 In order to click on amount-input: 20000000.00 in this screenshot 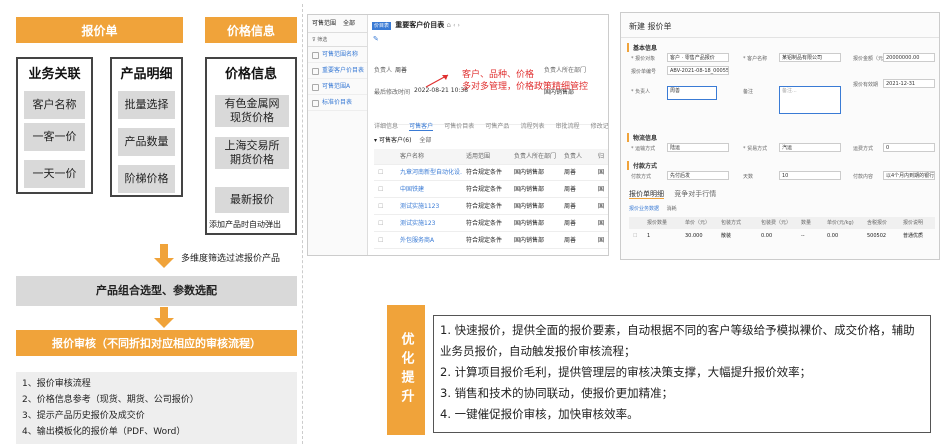, I will do `click(909, 57)`.